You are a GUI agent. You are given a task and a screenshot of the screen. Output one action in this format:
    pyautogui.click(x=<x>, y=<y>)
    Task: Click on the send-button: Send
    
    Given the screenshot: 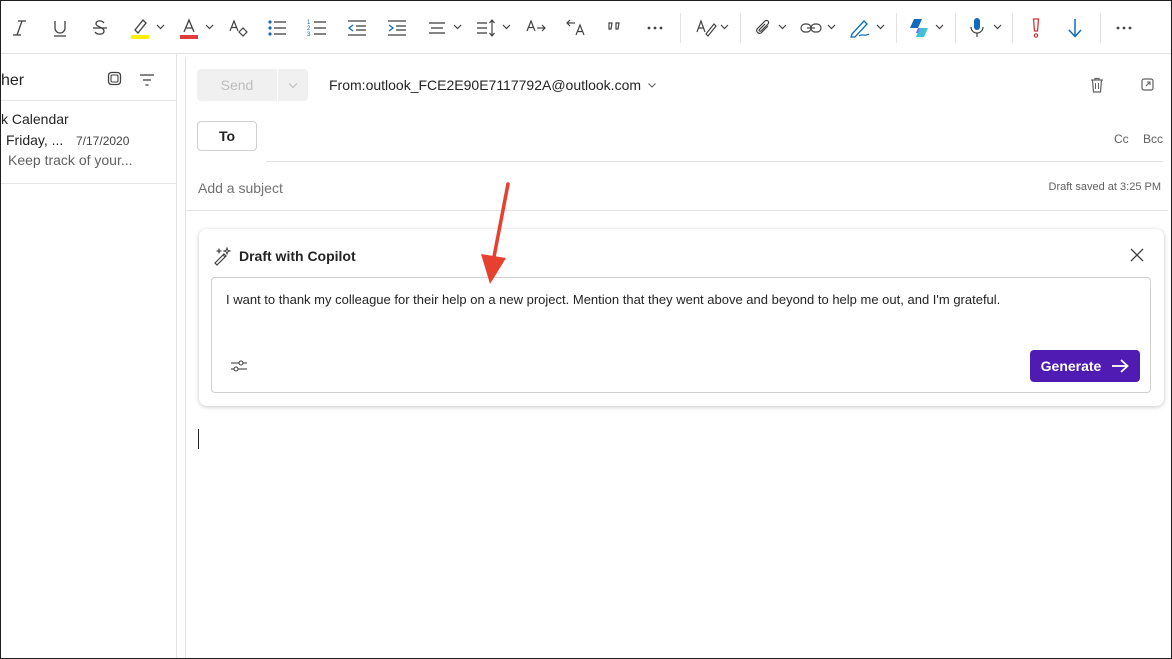 What is the action you would take?
    pyautogui.click(x=237, y=85)
    